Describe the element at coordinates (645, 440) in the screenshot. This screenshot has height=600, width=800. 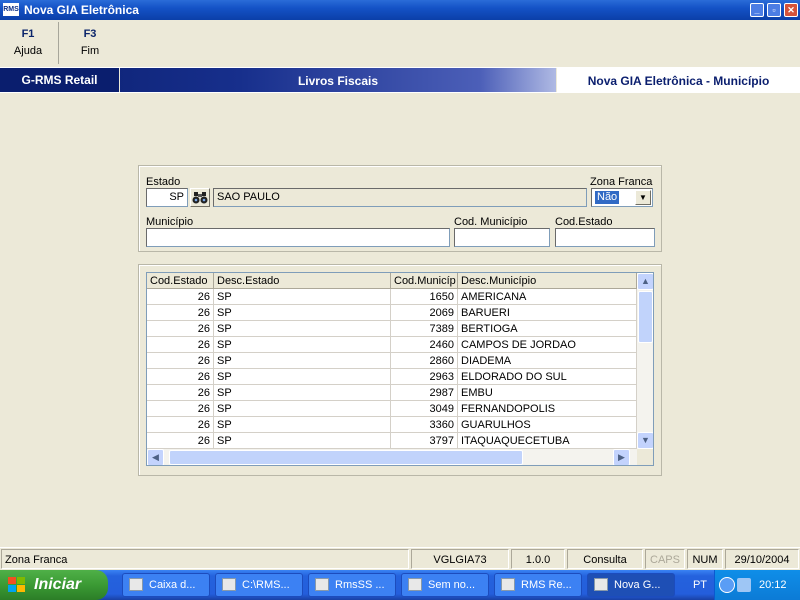
I see `scroll-down-icon: ▼` at that location.